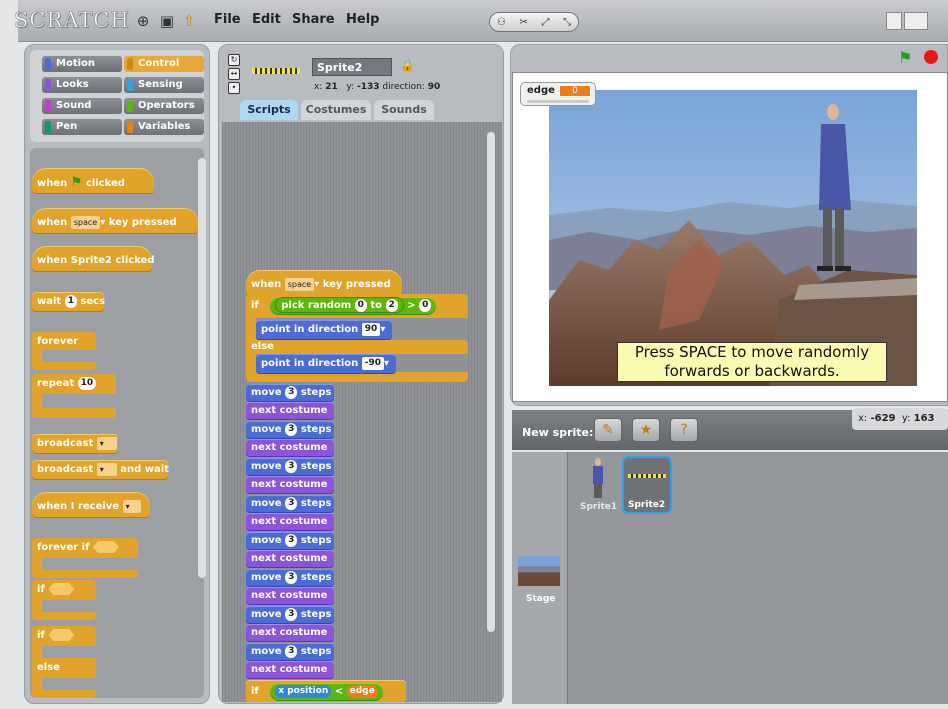  Describe the element at coordinates (75, 444) in the screenshot. I see `broadcast-block: broadcast ▾` at that location.